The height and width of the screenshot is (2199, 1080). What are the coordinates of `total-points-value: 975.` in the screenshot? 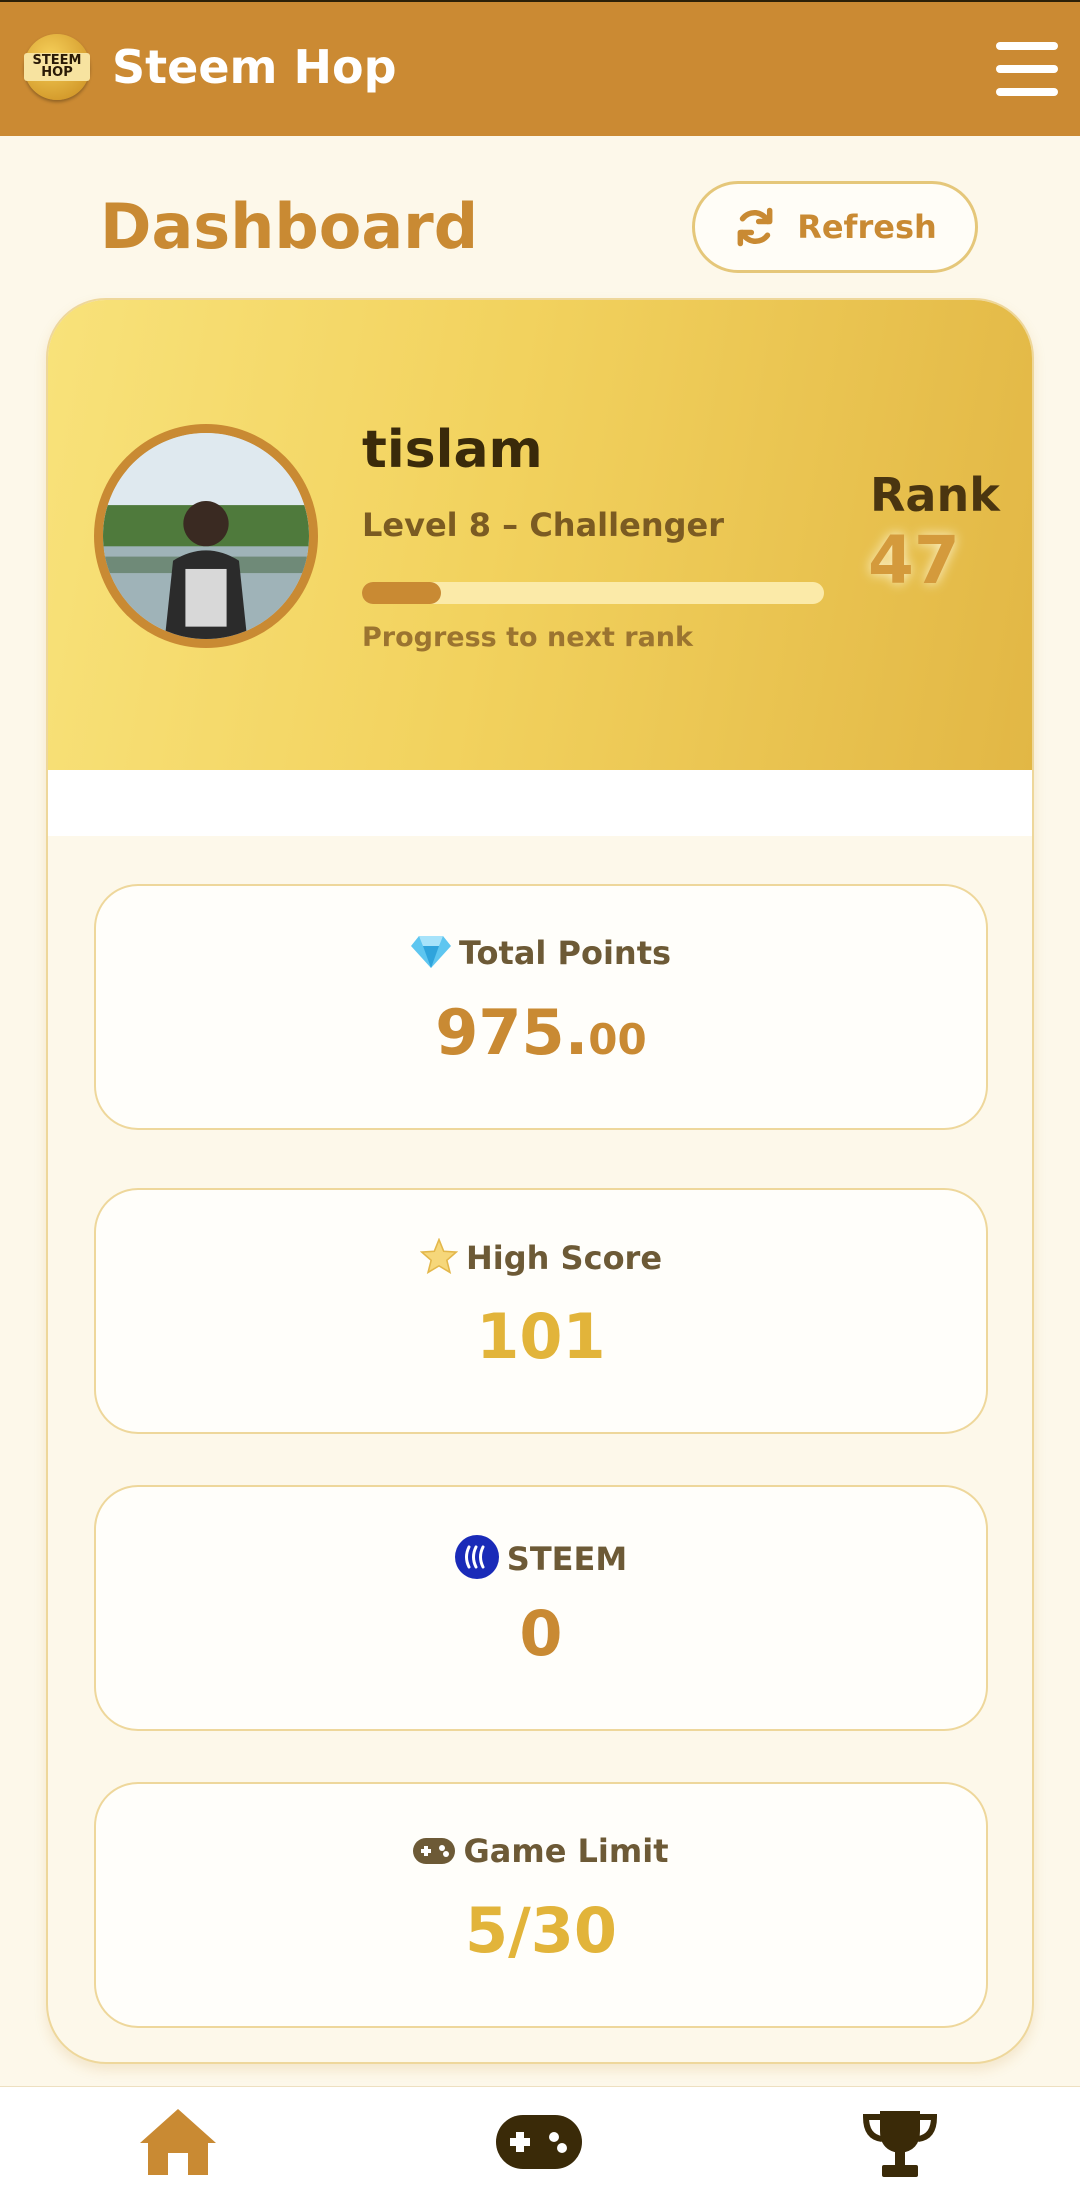 It's located at (512, 1032).